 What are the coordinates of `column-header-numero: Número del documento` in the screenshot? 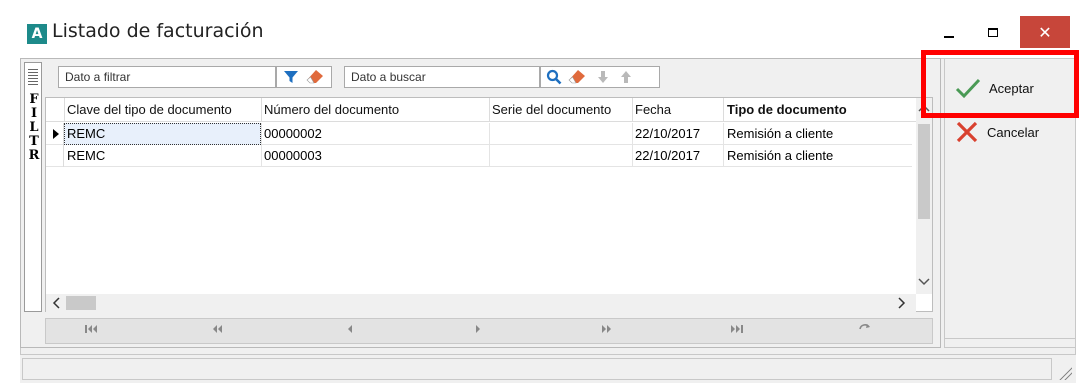 It's located at (331, 109).